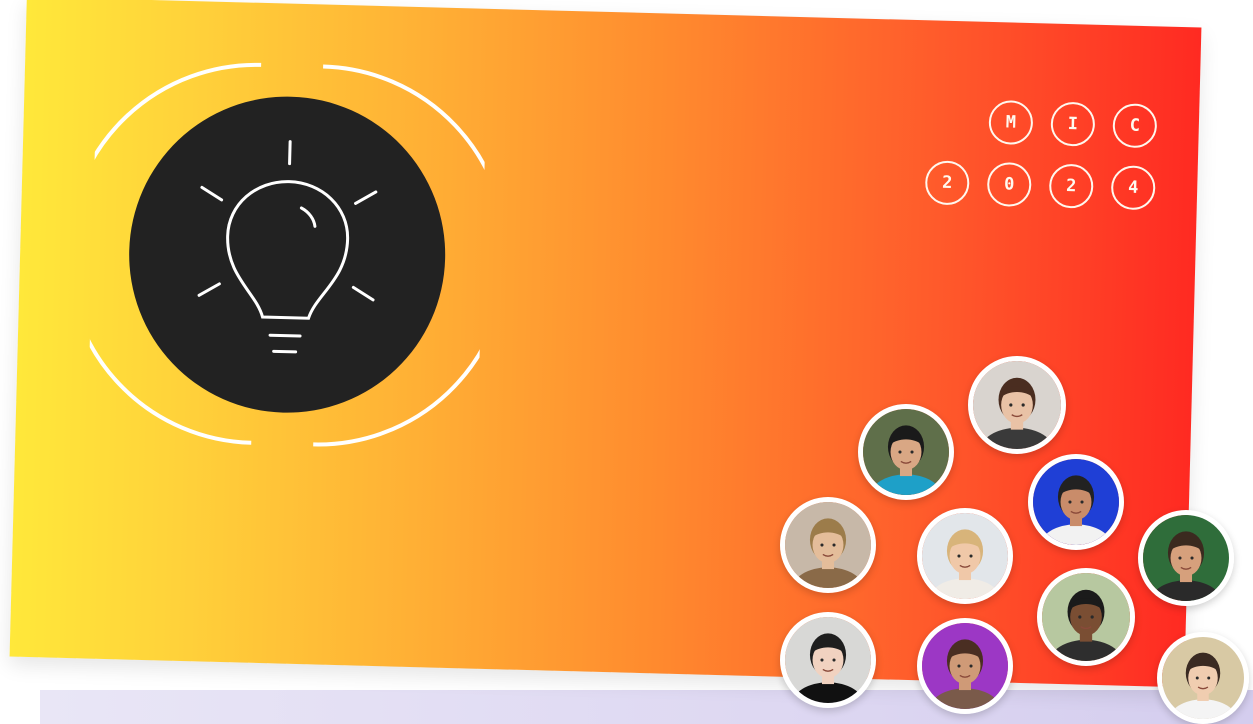 The width and height of the screenshot is (1253, 724). What do you see at coordinates (1133, 188) in the screenshot?
I see `badge-digit: 4` at bounding box center [1133, 188].